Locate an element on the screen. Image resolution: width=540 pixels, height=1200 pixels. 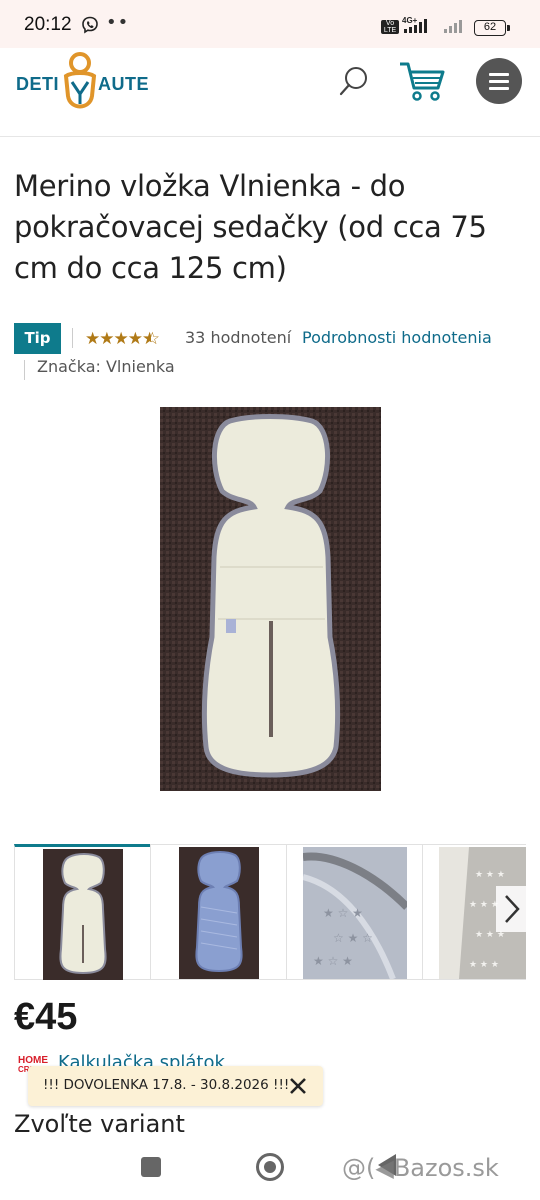
signal-2-icon is located at coordinates (453, 26).